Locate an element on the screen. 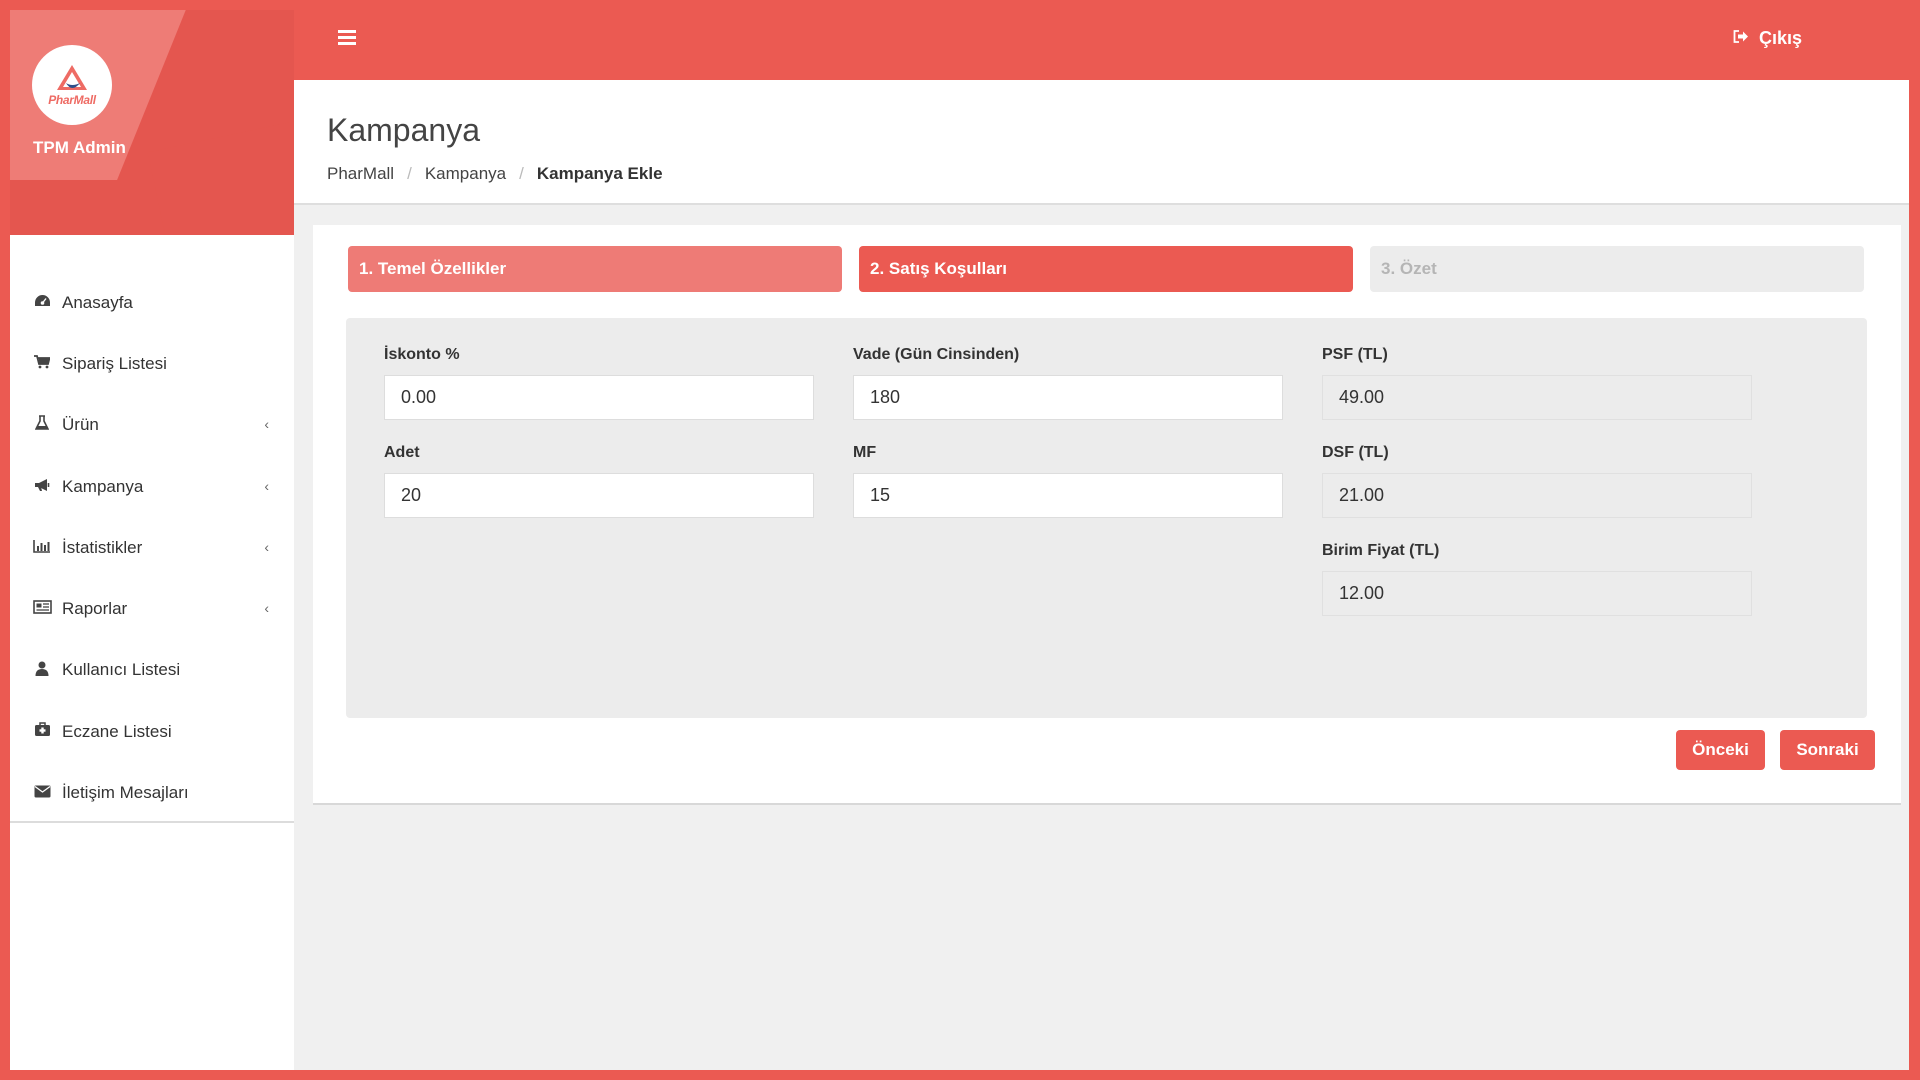  dsf-label: DSF (TL) is located at coordinates (1355, 452).